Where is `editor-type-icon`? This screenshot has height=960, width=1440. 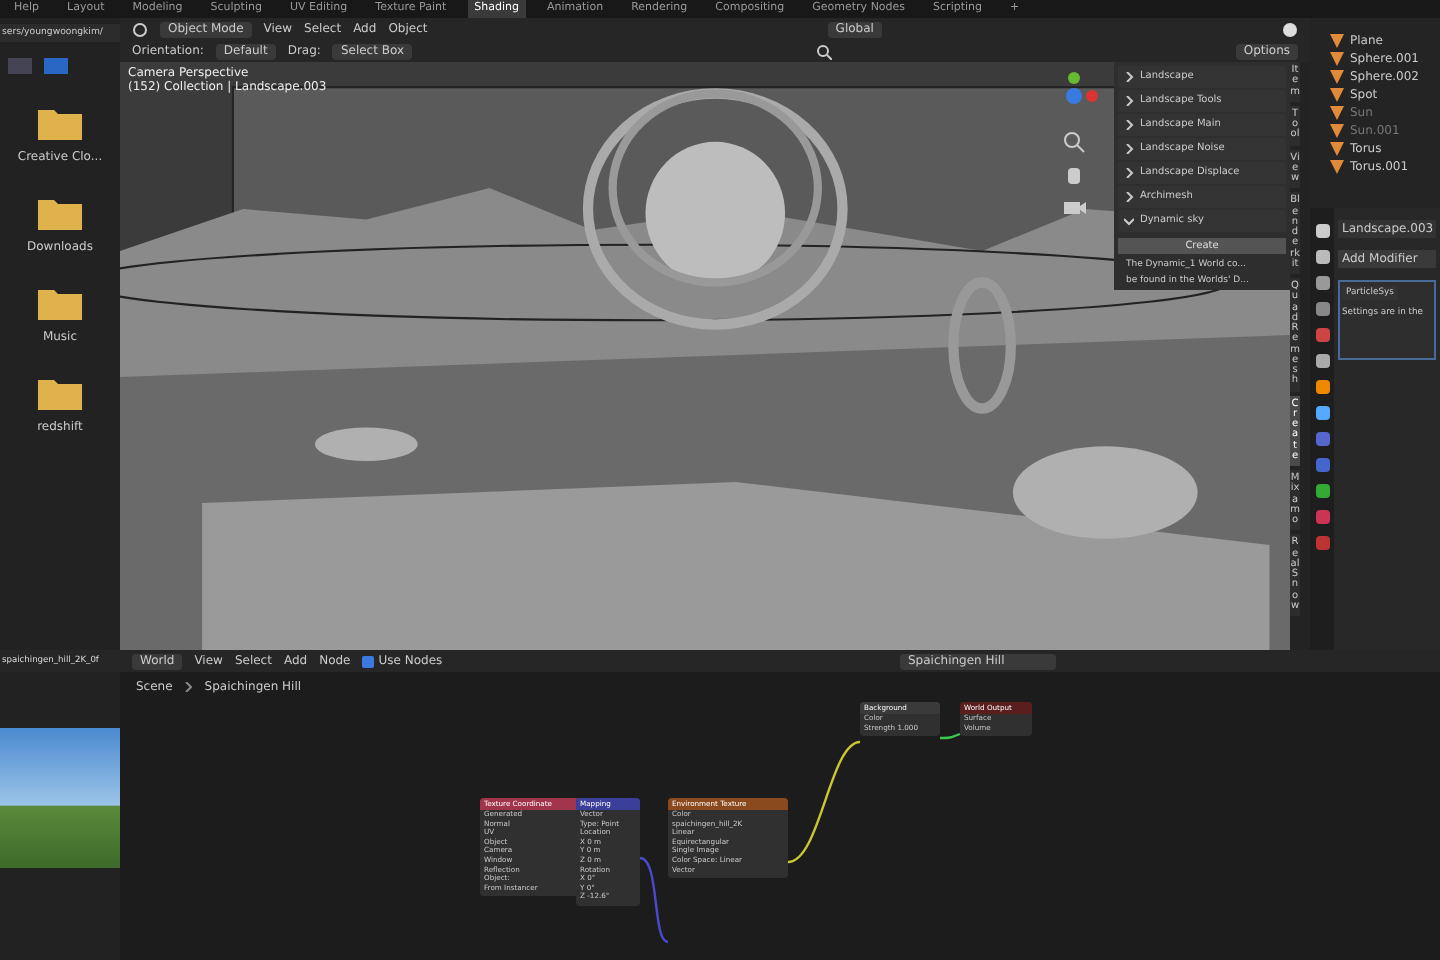 editor-type-icon is located at coordinates (140, 29).